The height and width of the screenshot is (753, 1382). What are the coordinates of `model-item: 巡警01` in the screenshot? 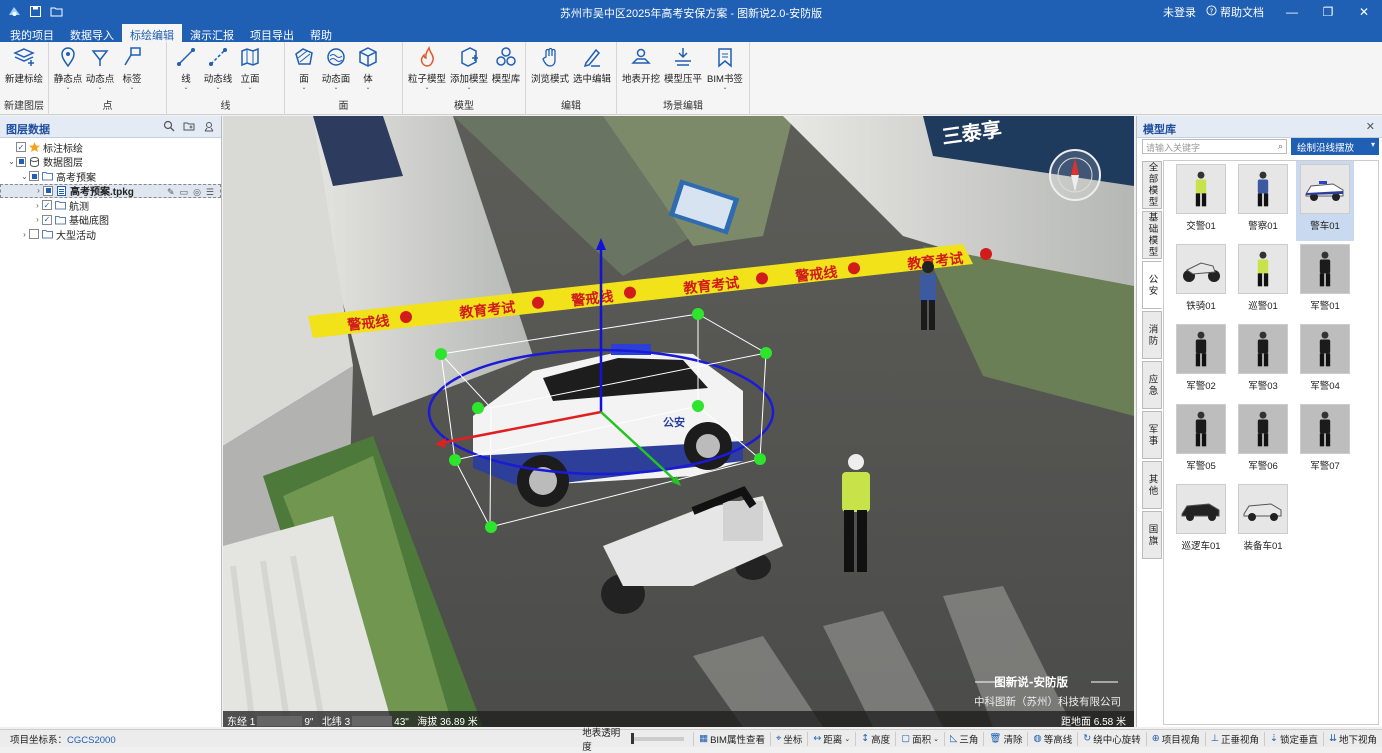 It's located at (1263, 281).